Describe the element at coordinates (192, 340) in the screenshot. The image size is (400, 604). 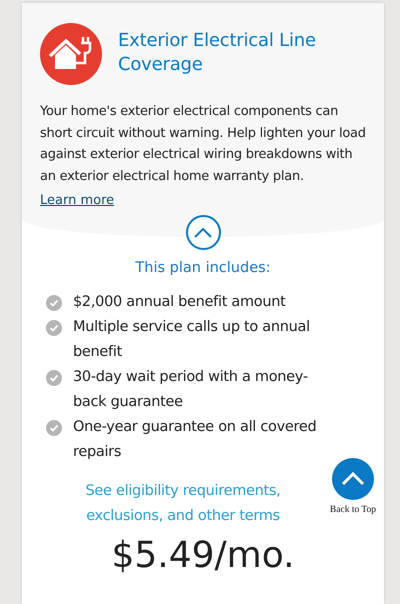
I see `feature-text: Multiple service calls up to annual benefit` at that location.